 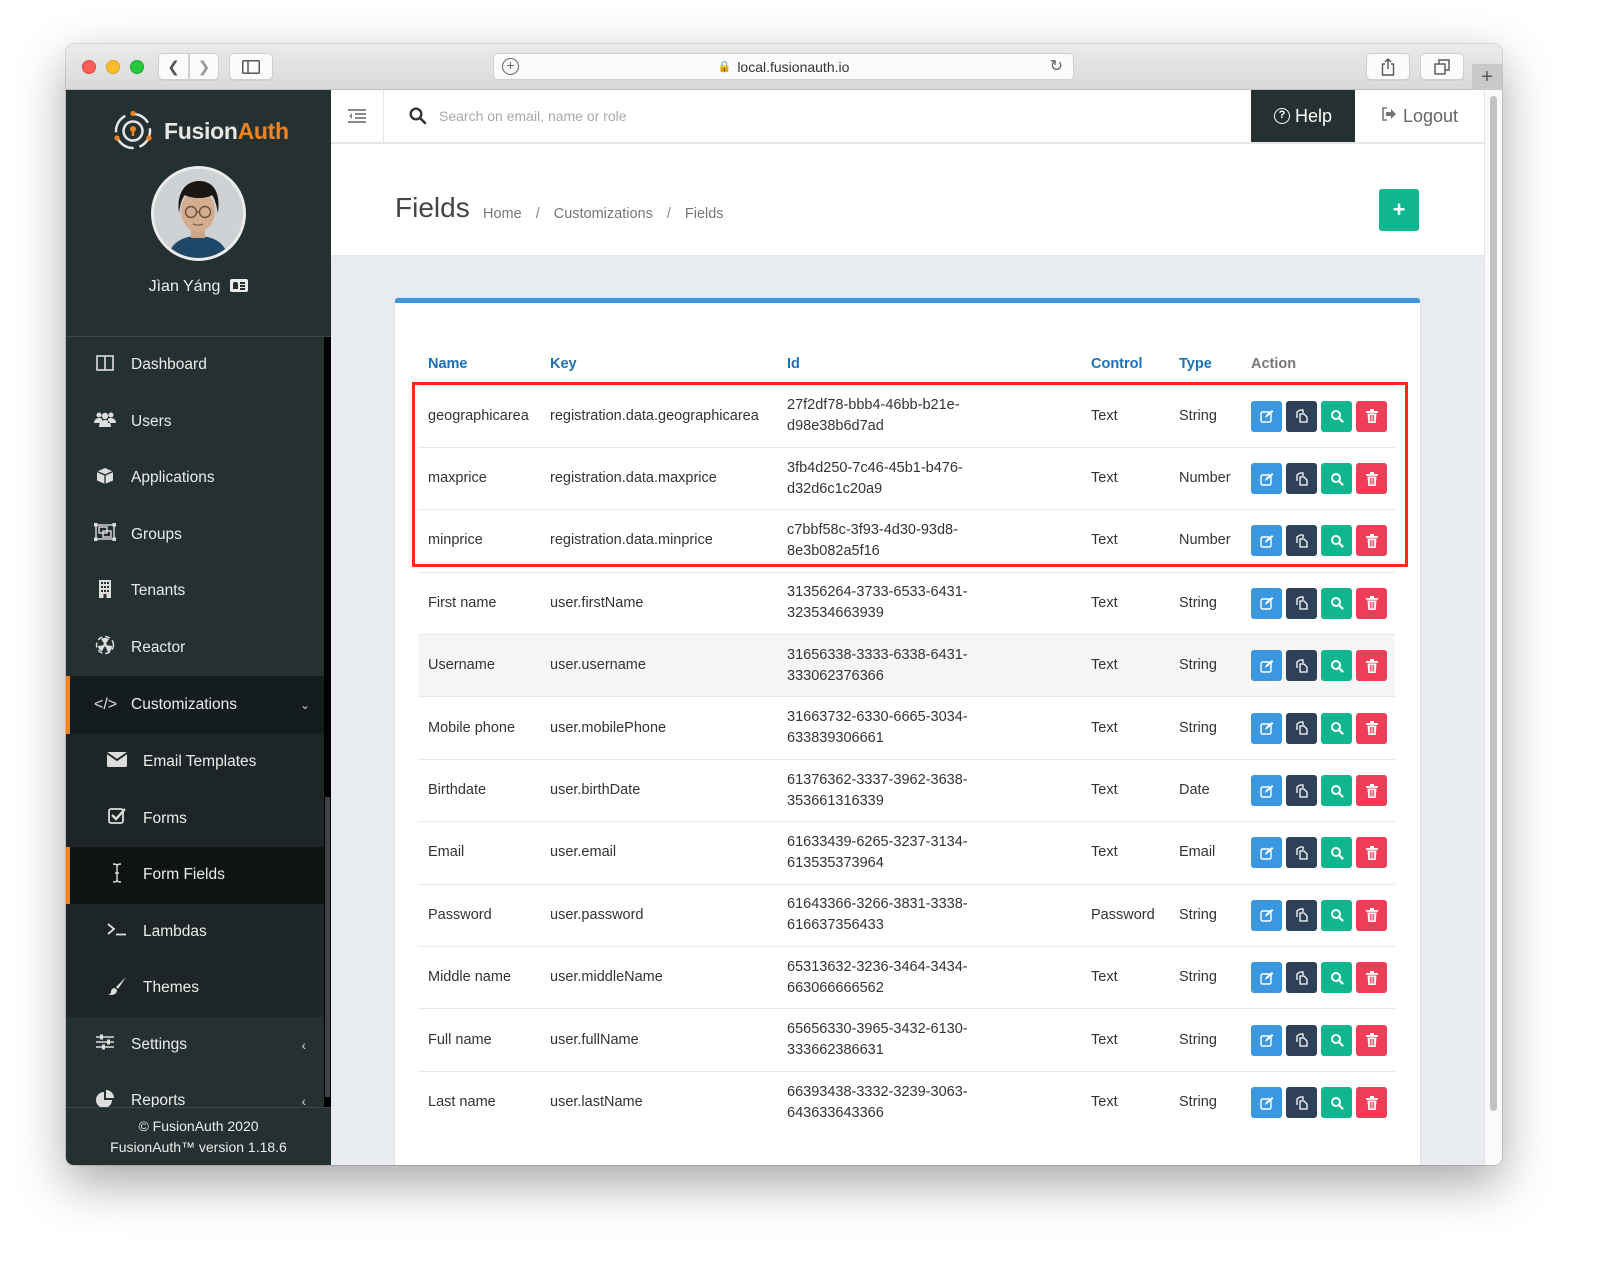 I want to click on zoom-window-button, so click(x=137, y=67).